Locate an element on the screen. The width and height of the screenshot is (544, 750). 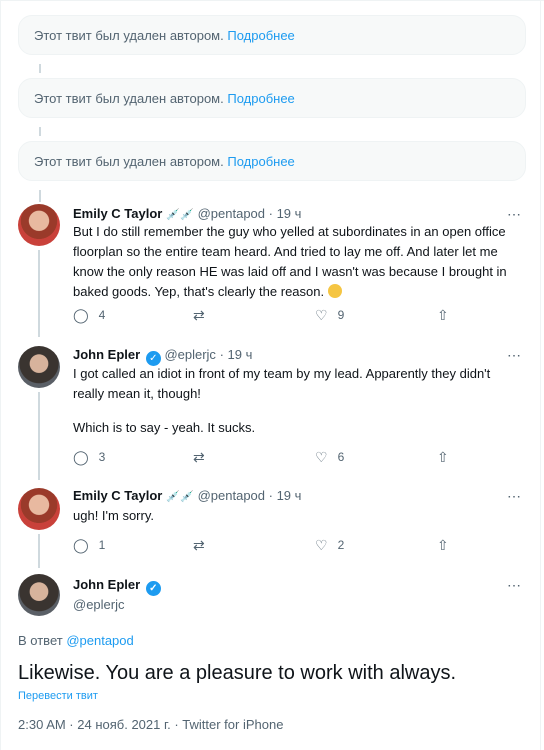
author-name: John Epler ✓ is located at coordinates (117, 586).